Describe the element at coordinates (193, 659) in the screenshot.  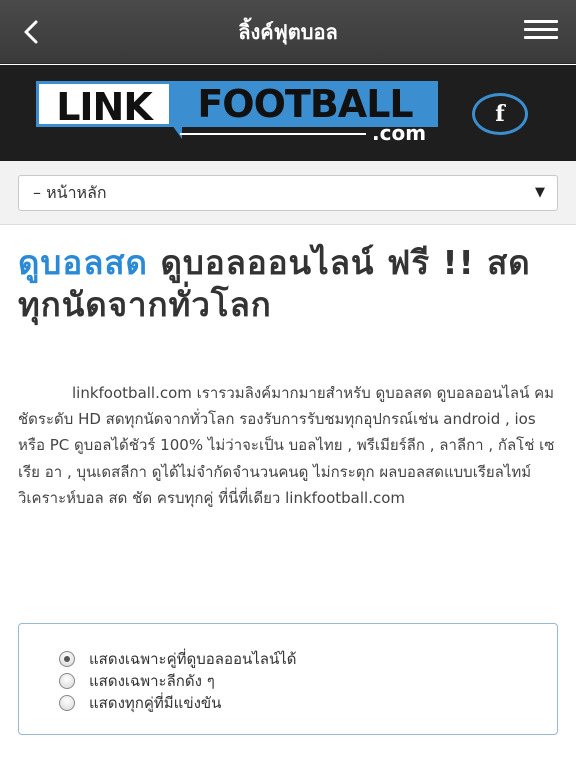
I see `filter-option-label: แสดงเฉพาะคู่ที่ดูบอลออนไลน์ได้` at that location.